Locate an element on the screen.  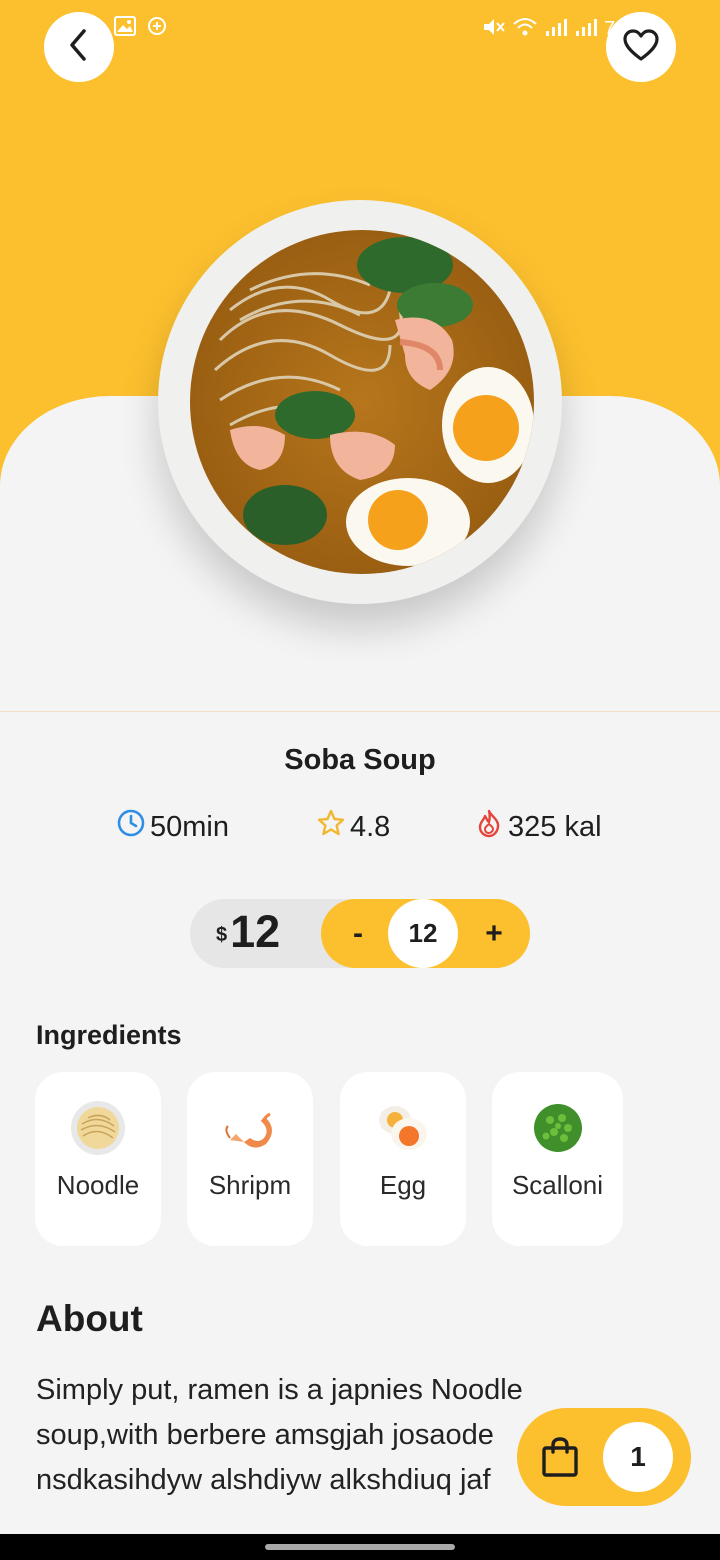
dish-title: Soba Soup is located at coordinates (360, 760).